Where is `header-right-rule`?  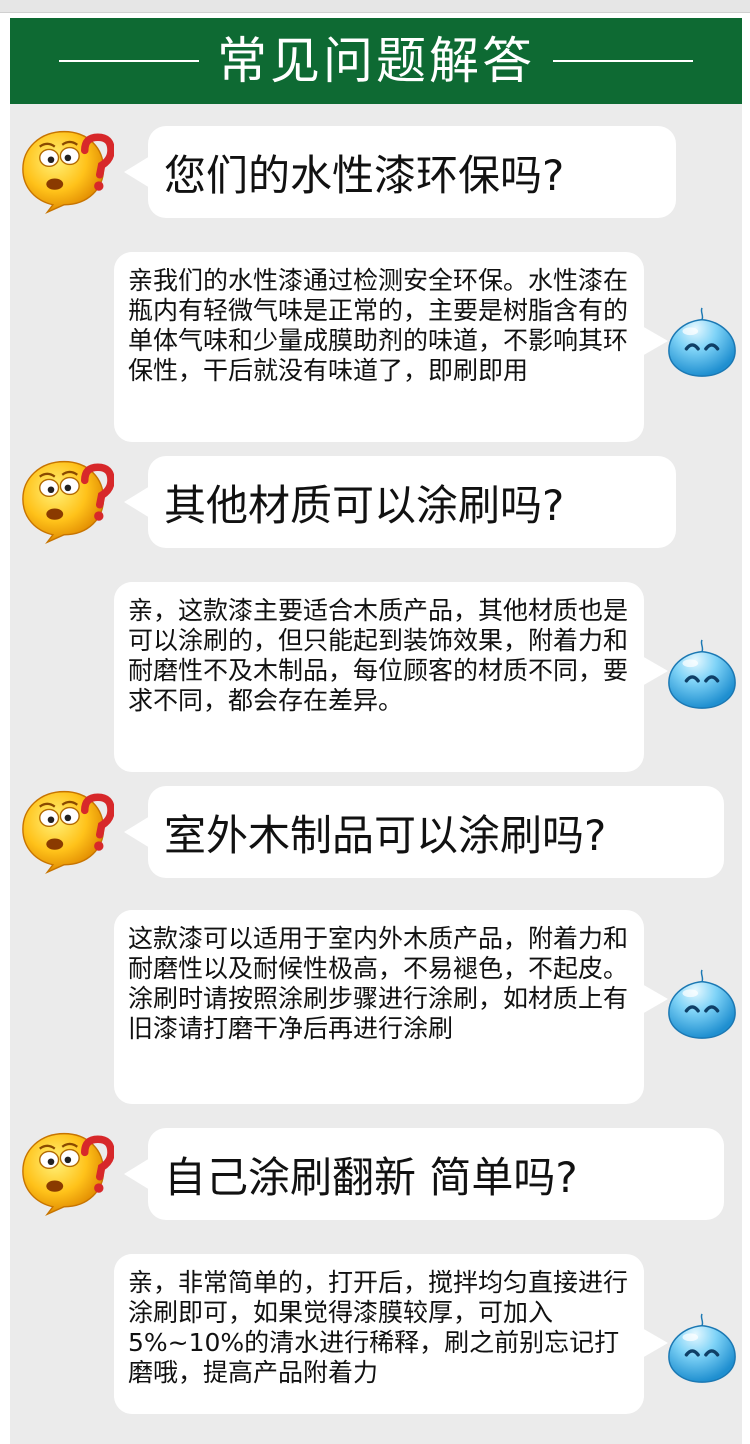
header-right-rule is located at coordinates (623, 61).